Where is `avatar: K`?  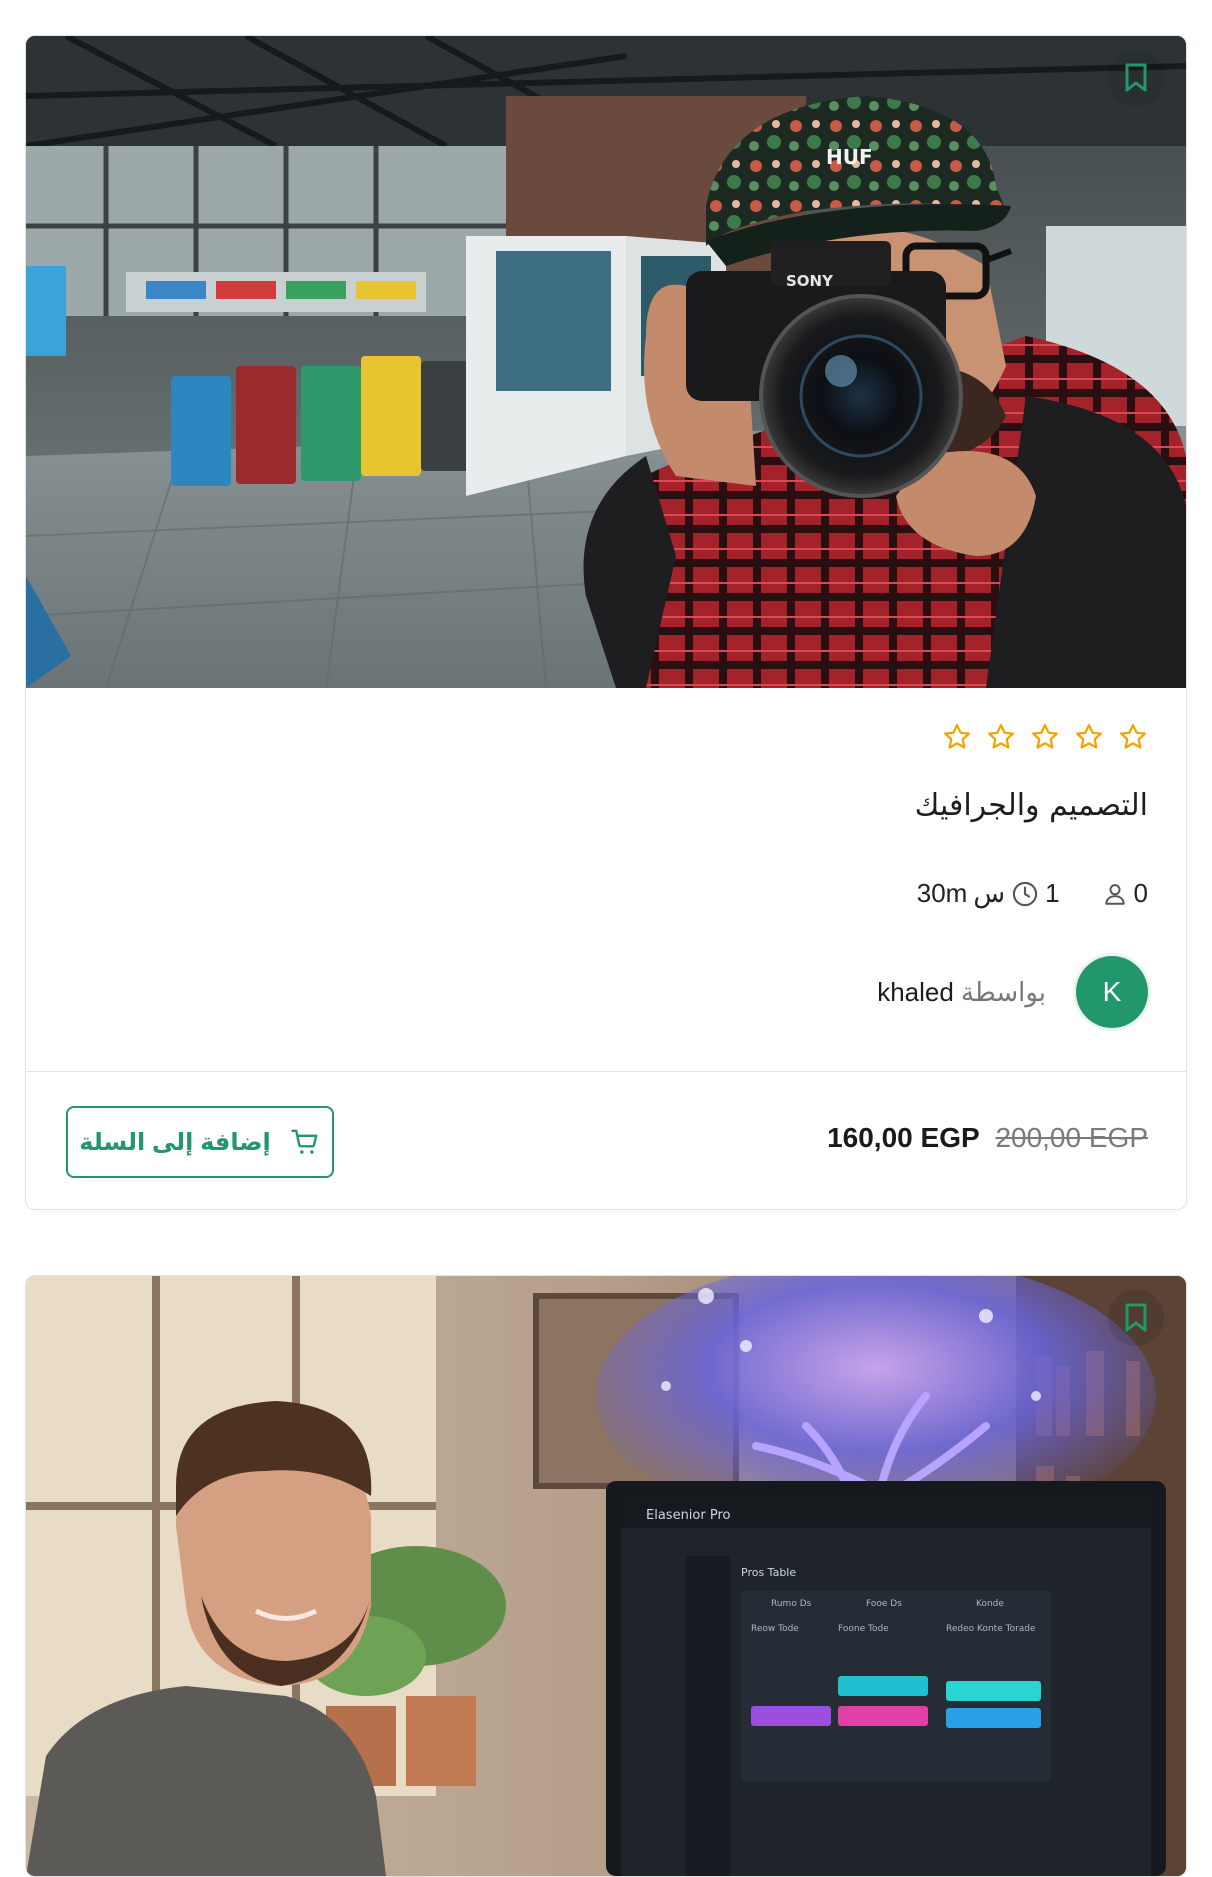
avatar: K is located at coordinates (1112, 992).